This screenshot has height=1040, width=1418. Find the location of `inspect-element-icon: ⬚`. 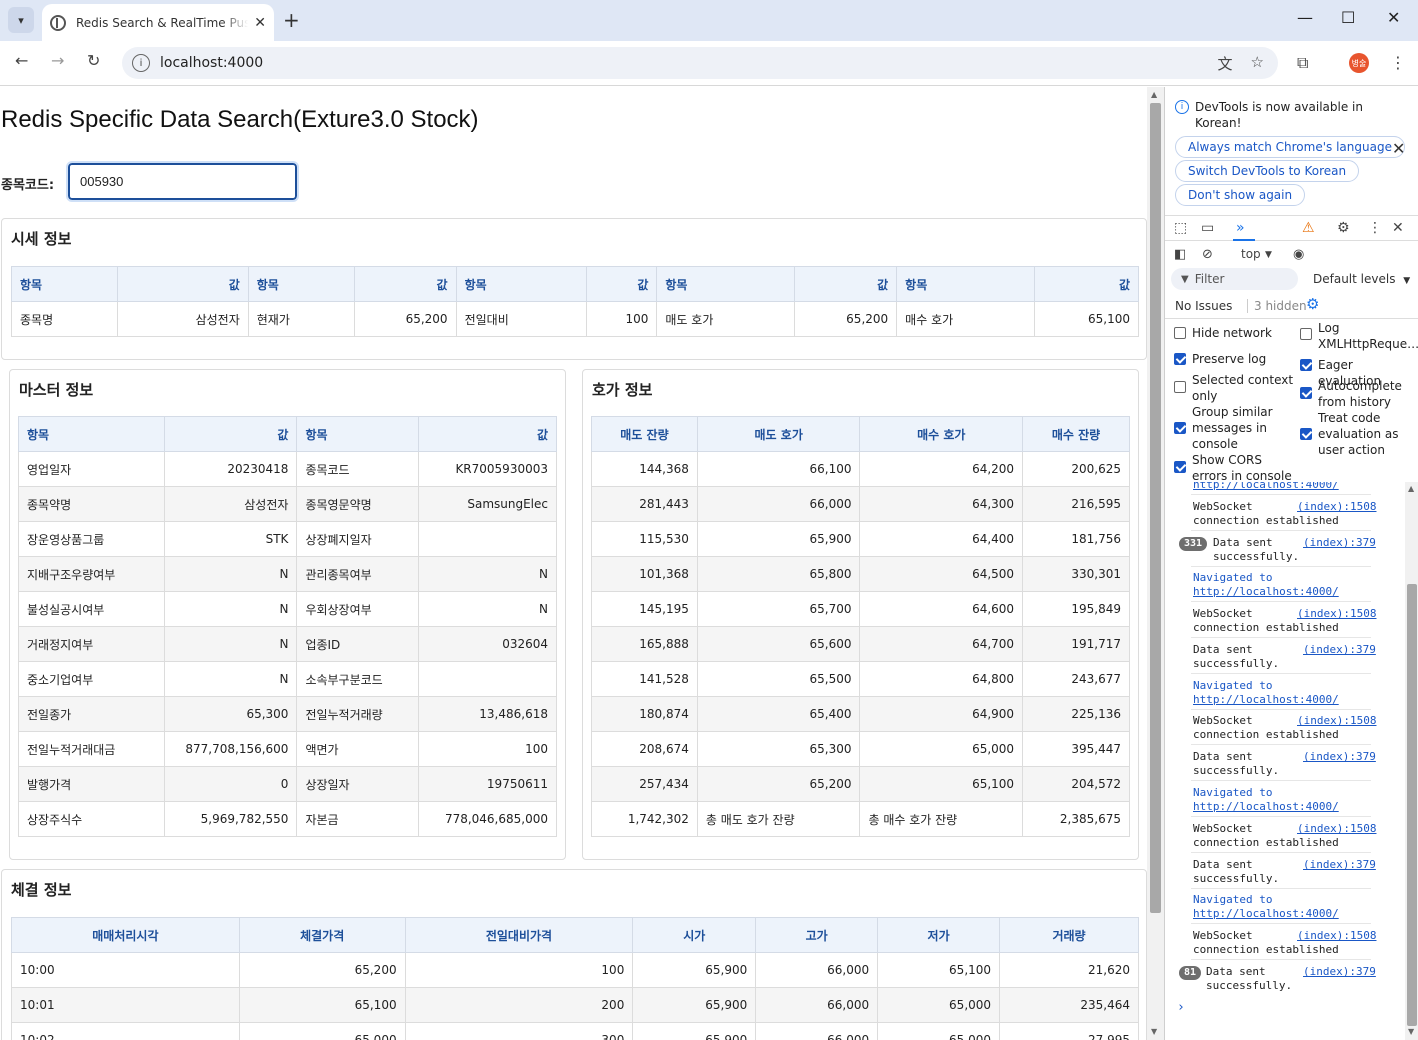

inspect-element-icon: ⬚ is located at coordinates (1180, 228).